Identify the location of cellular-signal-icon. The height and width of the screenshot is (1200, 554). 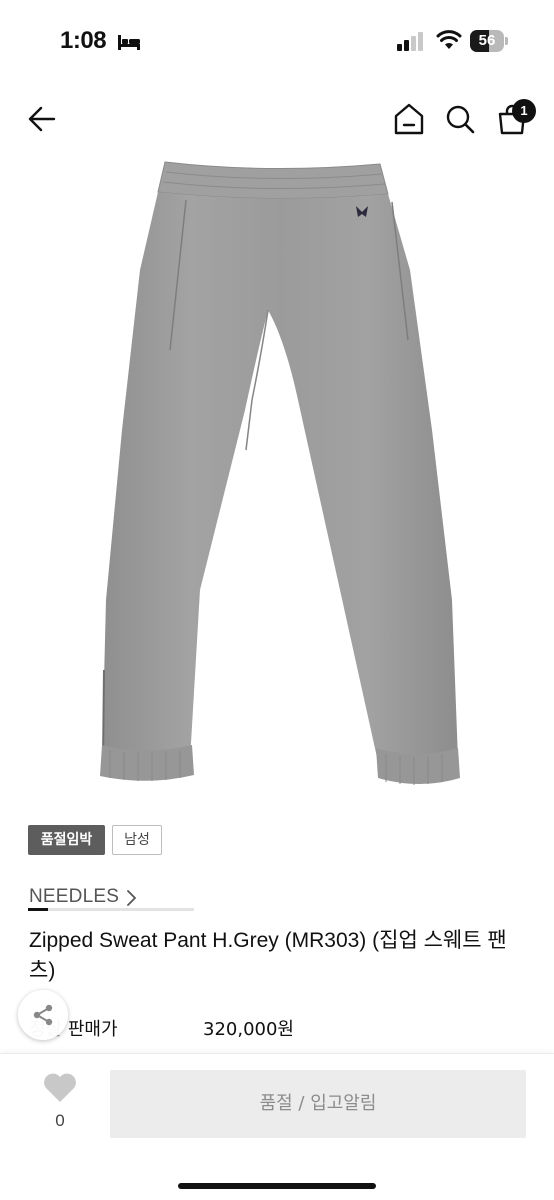
(410, 41).